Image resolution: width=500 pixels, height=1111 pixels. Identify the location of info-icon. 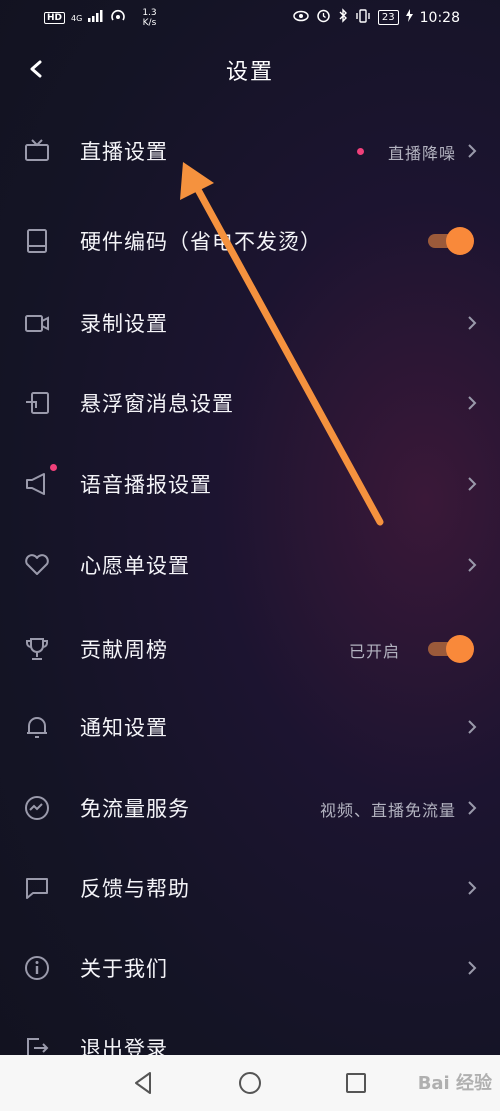
(37, 968).